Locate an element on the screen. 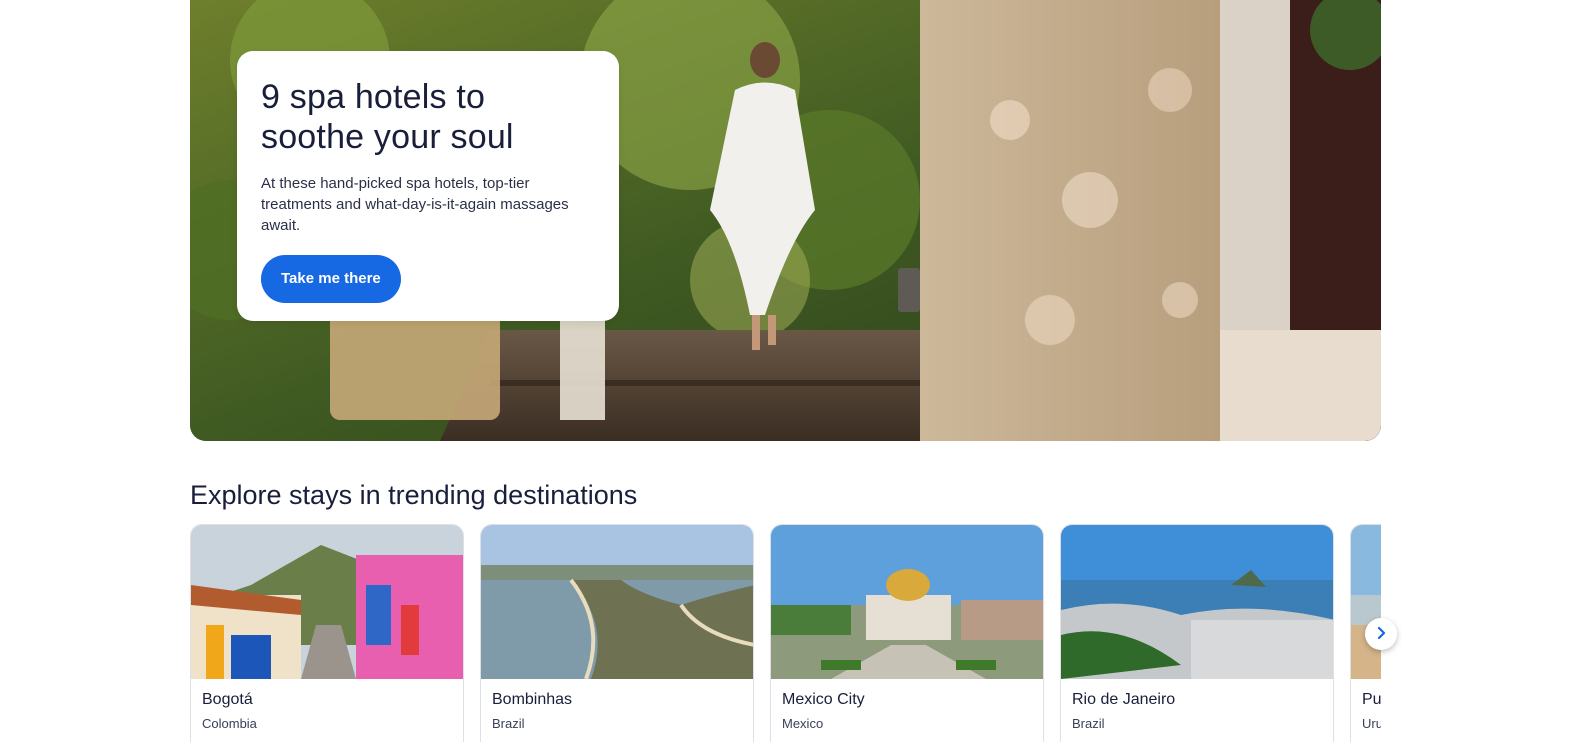 This screenshot has height=742, width=1579. destination-country: Mexico is located at coordinates (803, 723).